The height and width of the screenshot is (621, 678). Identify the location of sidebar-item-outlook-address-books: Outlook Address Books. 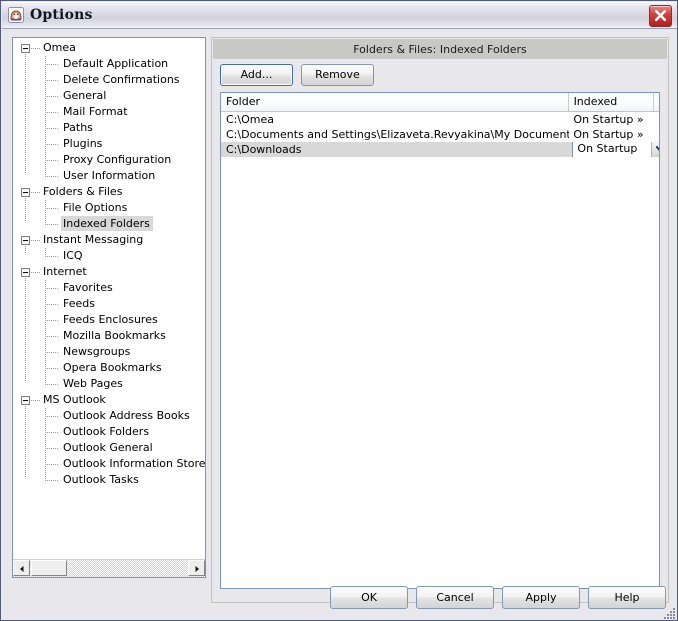
(109, 416).